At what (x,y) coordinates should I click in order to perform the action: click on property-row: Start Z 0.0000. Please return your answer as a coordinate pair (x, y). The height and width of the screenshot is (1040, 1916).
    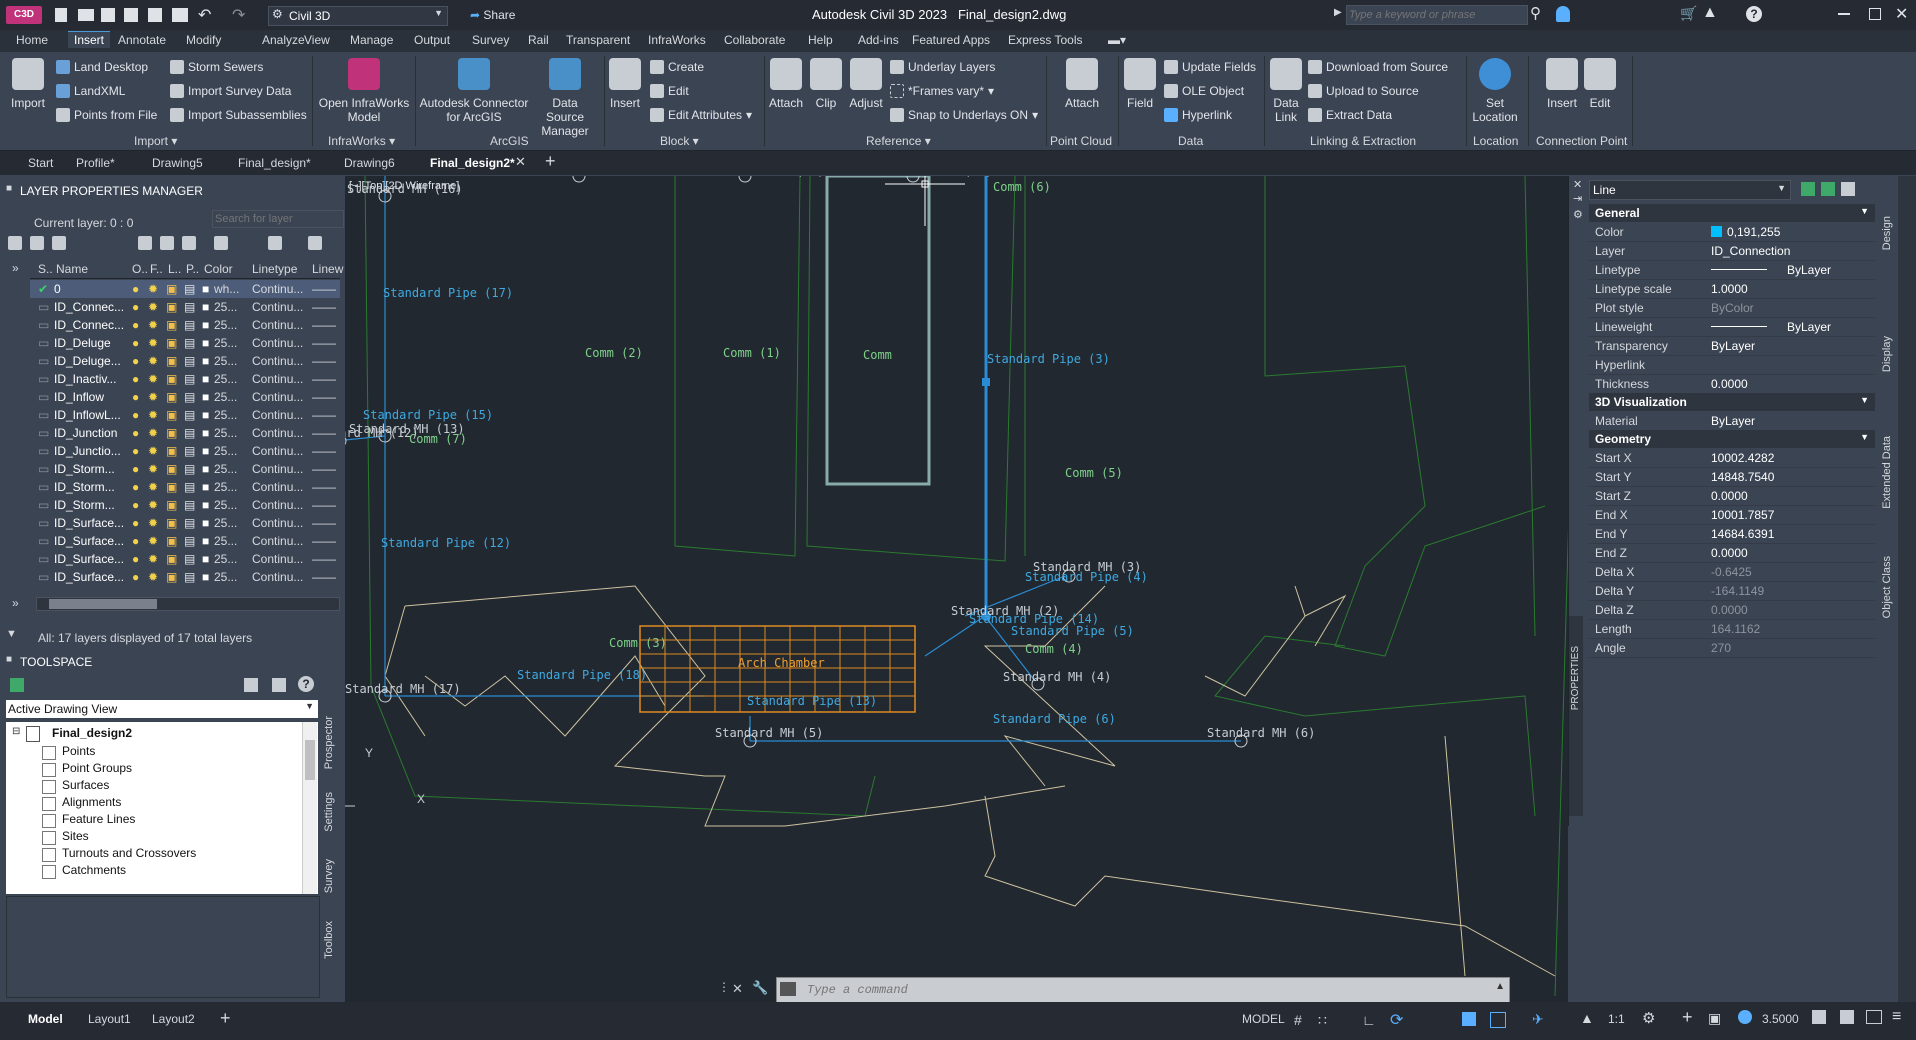
    Looking at the image, I should click on (1732, 496).